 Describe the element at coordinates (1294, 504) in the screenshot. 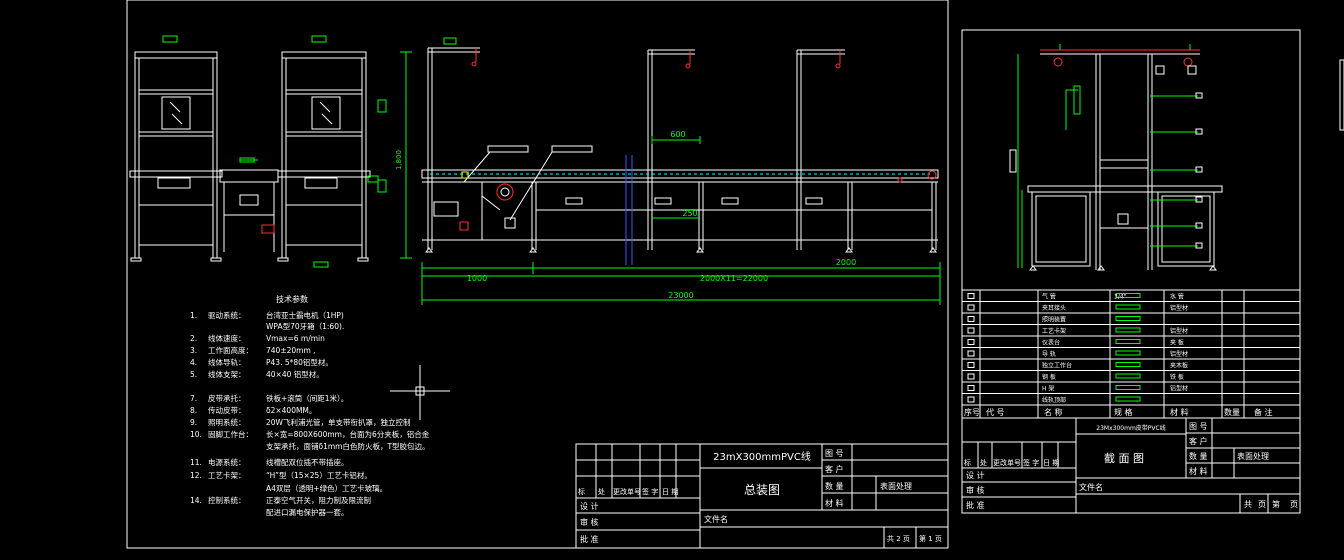

I see `section-page-number-unit: 页` at that location.